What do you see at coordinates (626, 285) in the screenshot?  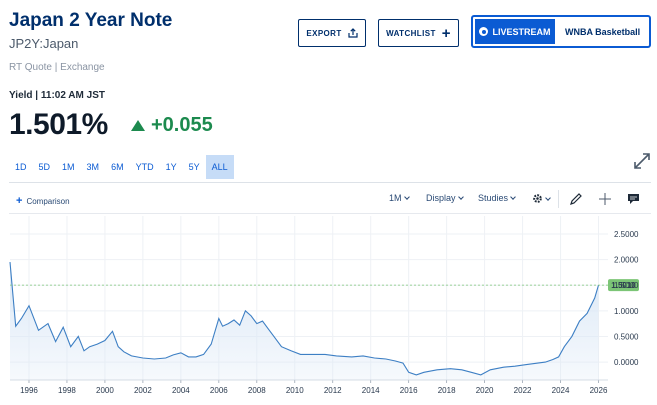 I see `y-tick-label: 1.5000` at bounding box center [626, 285].